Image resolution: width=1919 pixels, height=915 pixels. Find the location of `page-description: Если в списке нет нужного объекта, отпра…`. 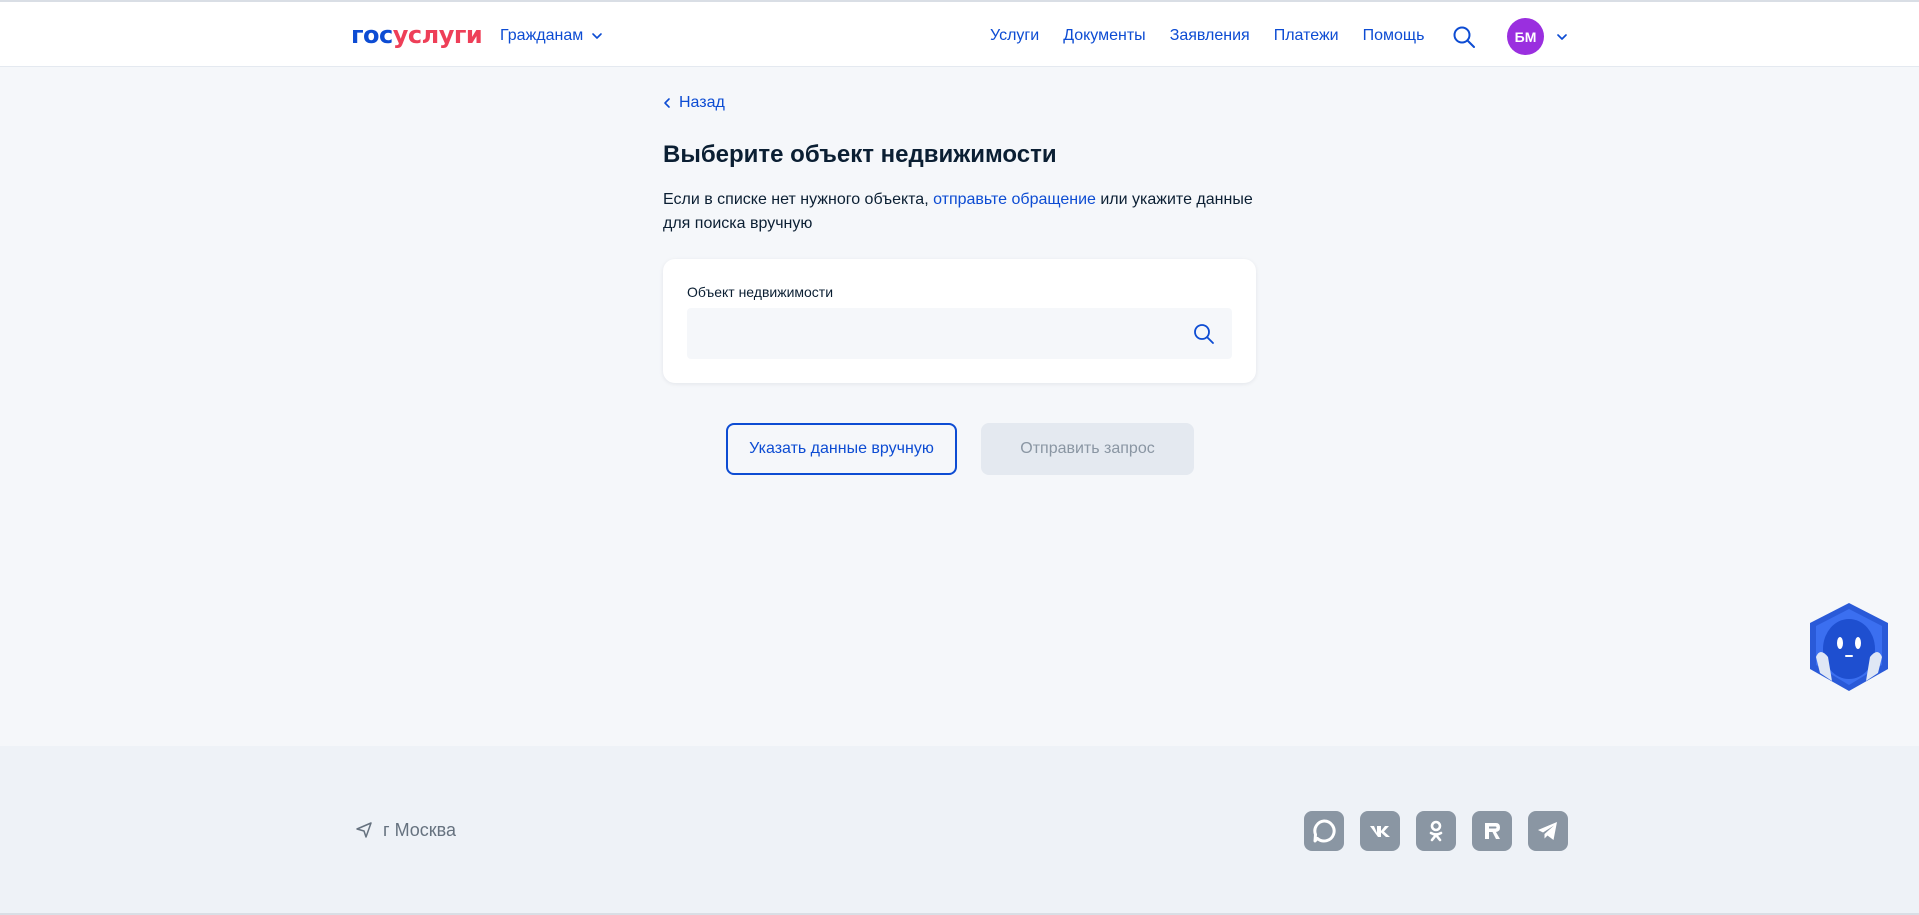

page-description: Если в списке нет нужного объекта, отпра… is located at coordinates (963, 212).